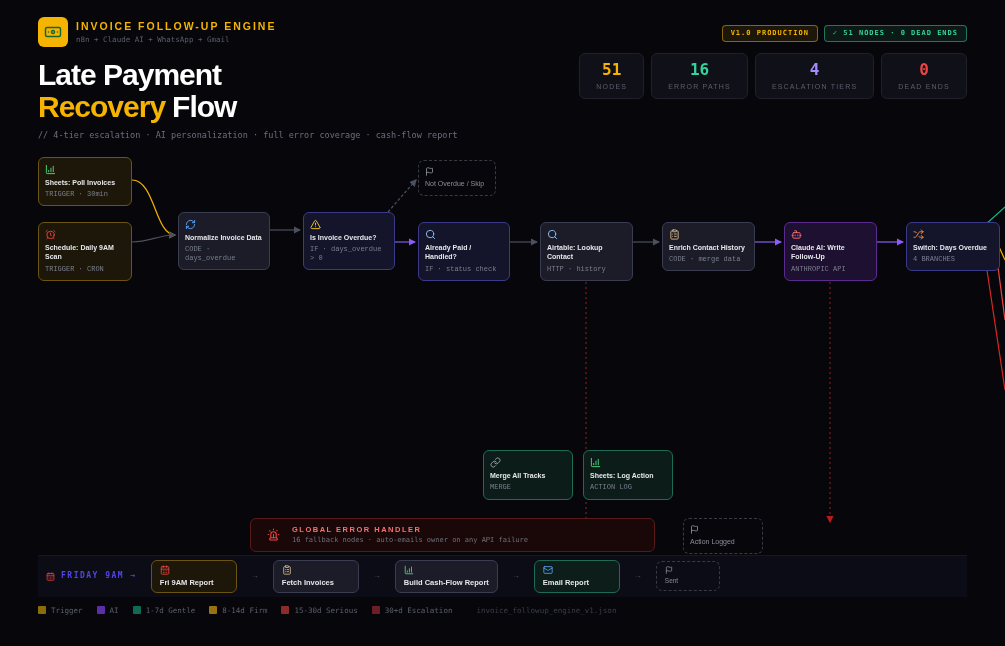 This screenshot has height=646, width=1005. What do you see at coordinates (50, 234) in the screenshot?
I see `alarm-clock-icon` at bounding box center [50, 234].